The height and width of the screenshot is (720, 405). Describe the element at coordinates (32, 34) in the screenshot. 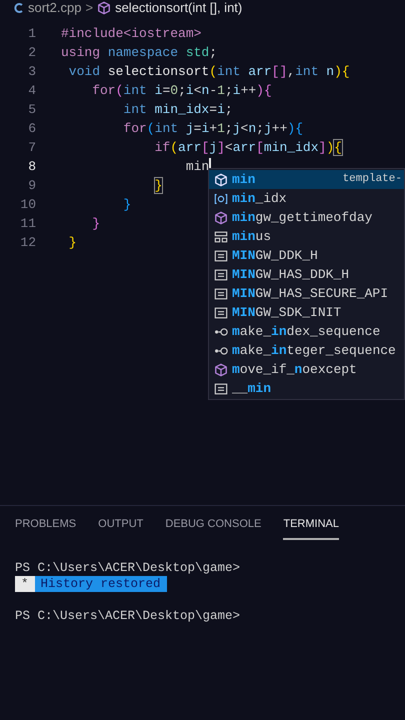

I see `line-number: 1` at that location.